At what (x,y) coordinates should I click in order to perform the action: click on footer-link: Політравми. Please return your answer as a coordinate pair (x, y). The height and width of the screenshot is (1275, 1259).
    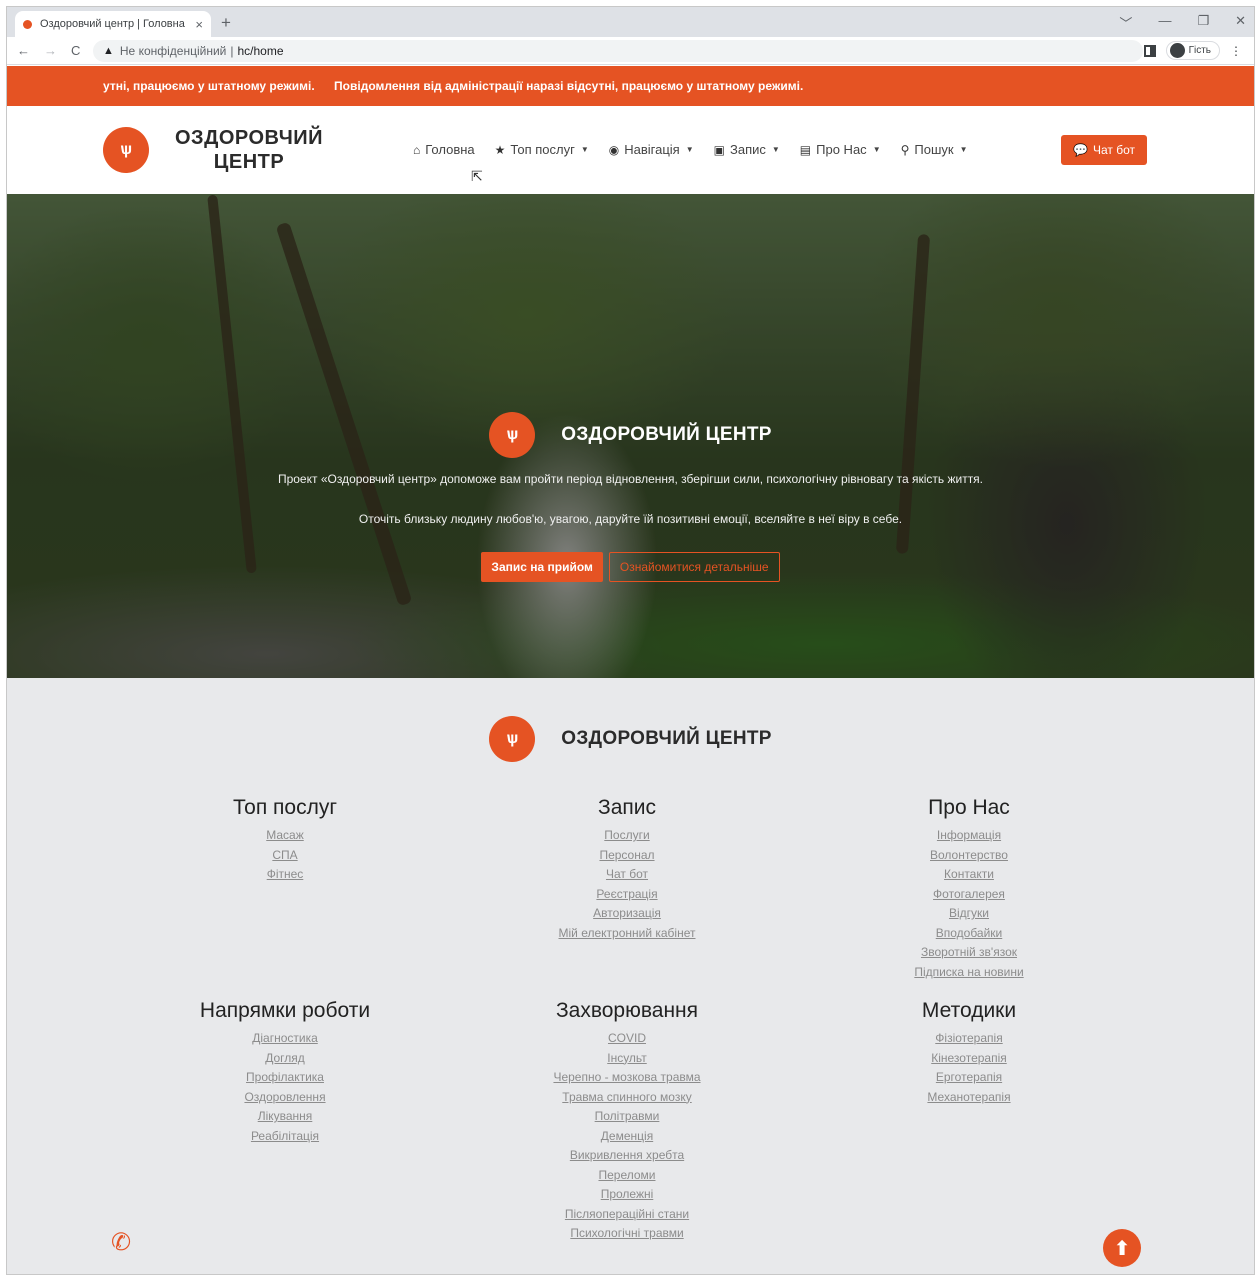
    Looking at the image, I should click on (627, 1117).